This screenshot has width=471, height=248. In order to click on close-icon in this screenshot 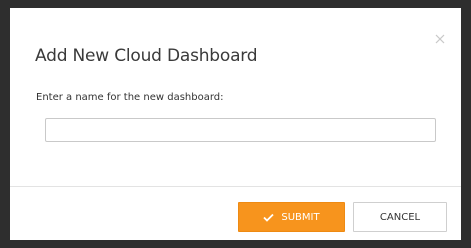, I will do `click(440, 39)`.